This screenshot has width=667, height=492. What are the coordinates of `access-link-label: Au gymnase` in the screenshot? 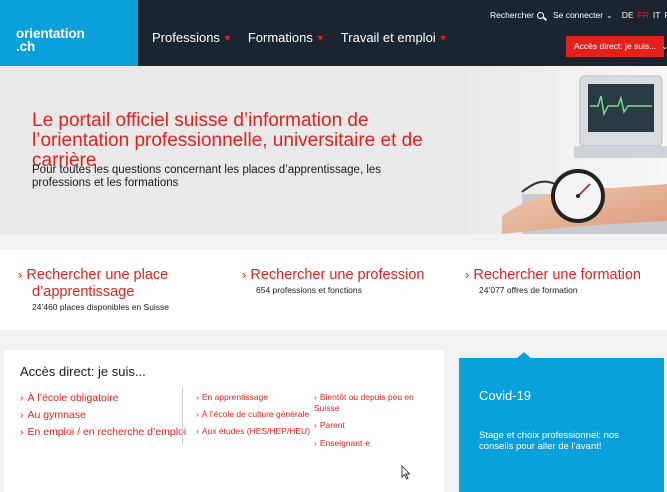 It's located at (56, 415).